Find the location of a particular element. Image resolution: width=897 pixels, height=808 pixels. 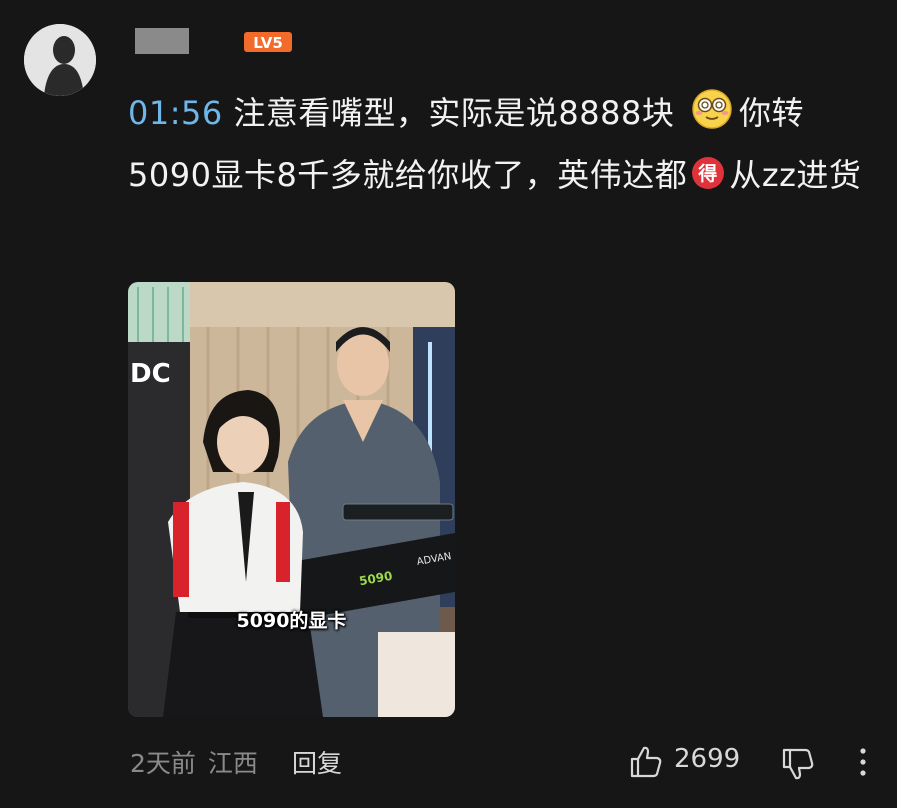

de-sticker-char: 得 is located at coordinates (708, 173).